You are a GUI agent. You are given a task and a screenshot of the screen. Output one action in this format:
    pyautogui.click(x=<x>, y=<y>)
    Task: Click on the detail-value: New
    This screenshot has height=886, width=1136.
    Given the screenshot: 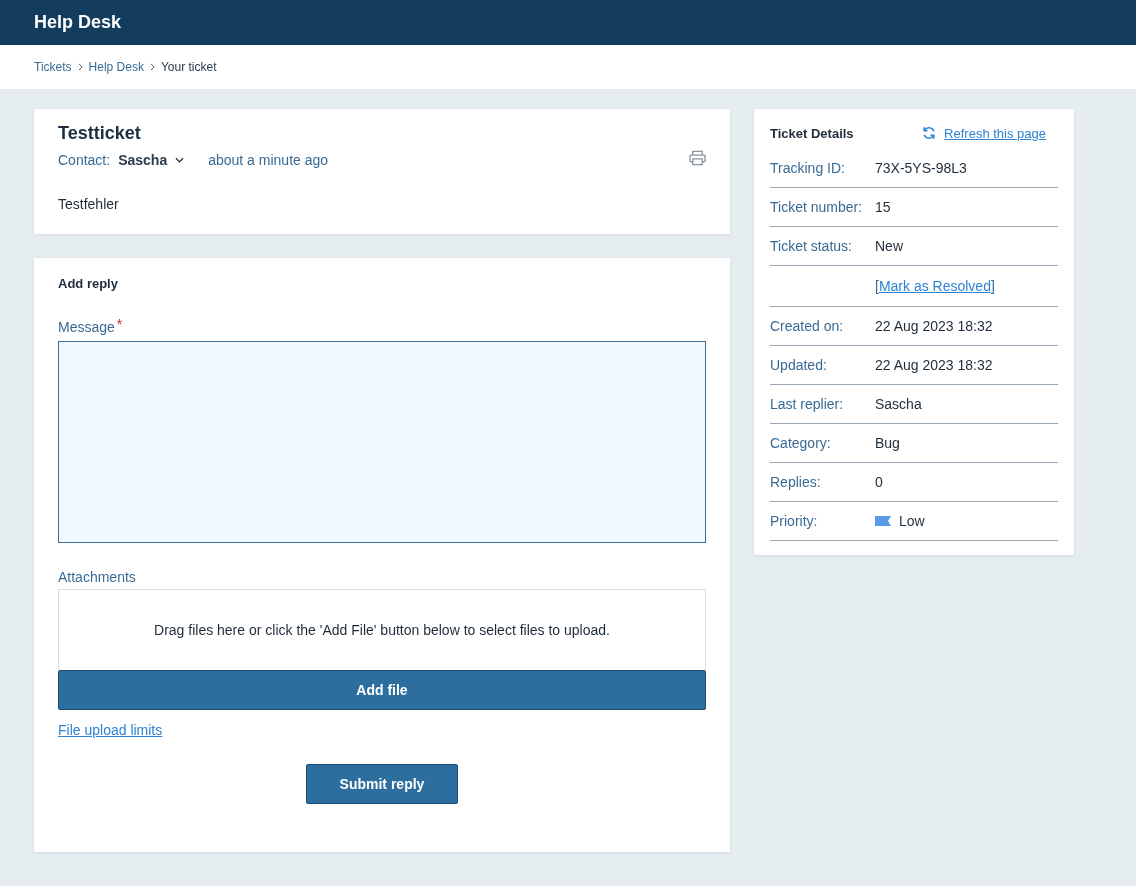 What is the action you would take?
    pyautogui.click(x=889, y=246)
    